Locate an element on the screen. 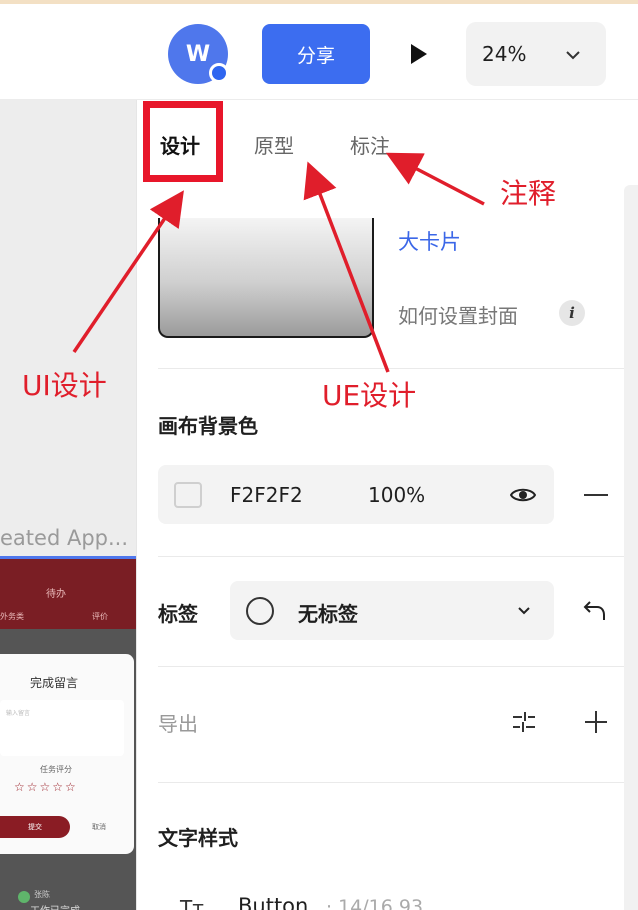 Image resolution: width=638 pixels, height=910 pixels. canvas-bg-color-row: F2F2F2 100% is located at coordinates (356, 494).